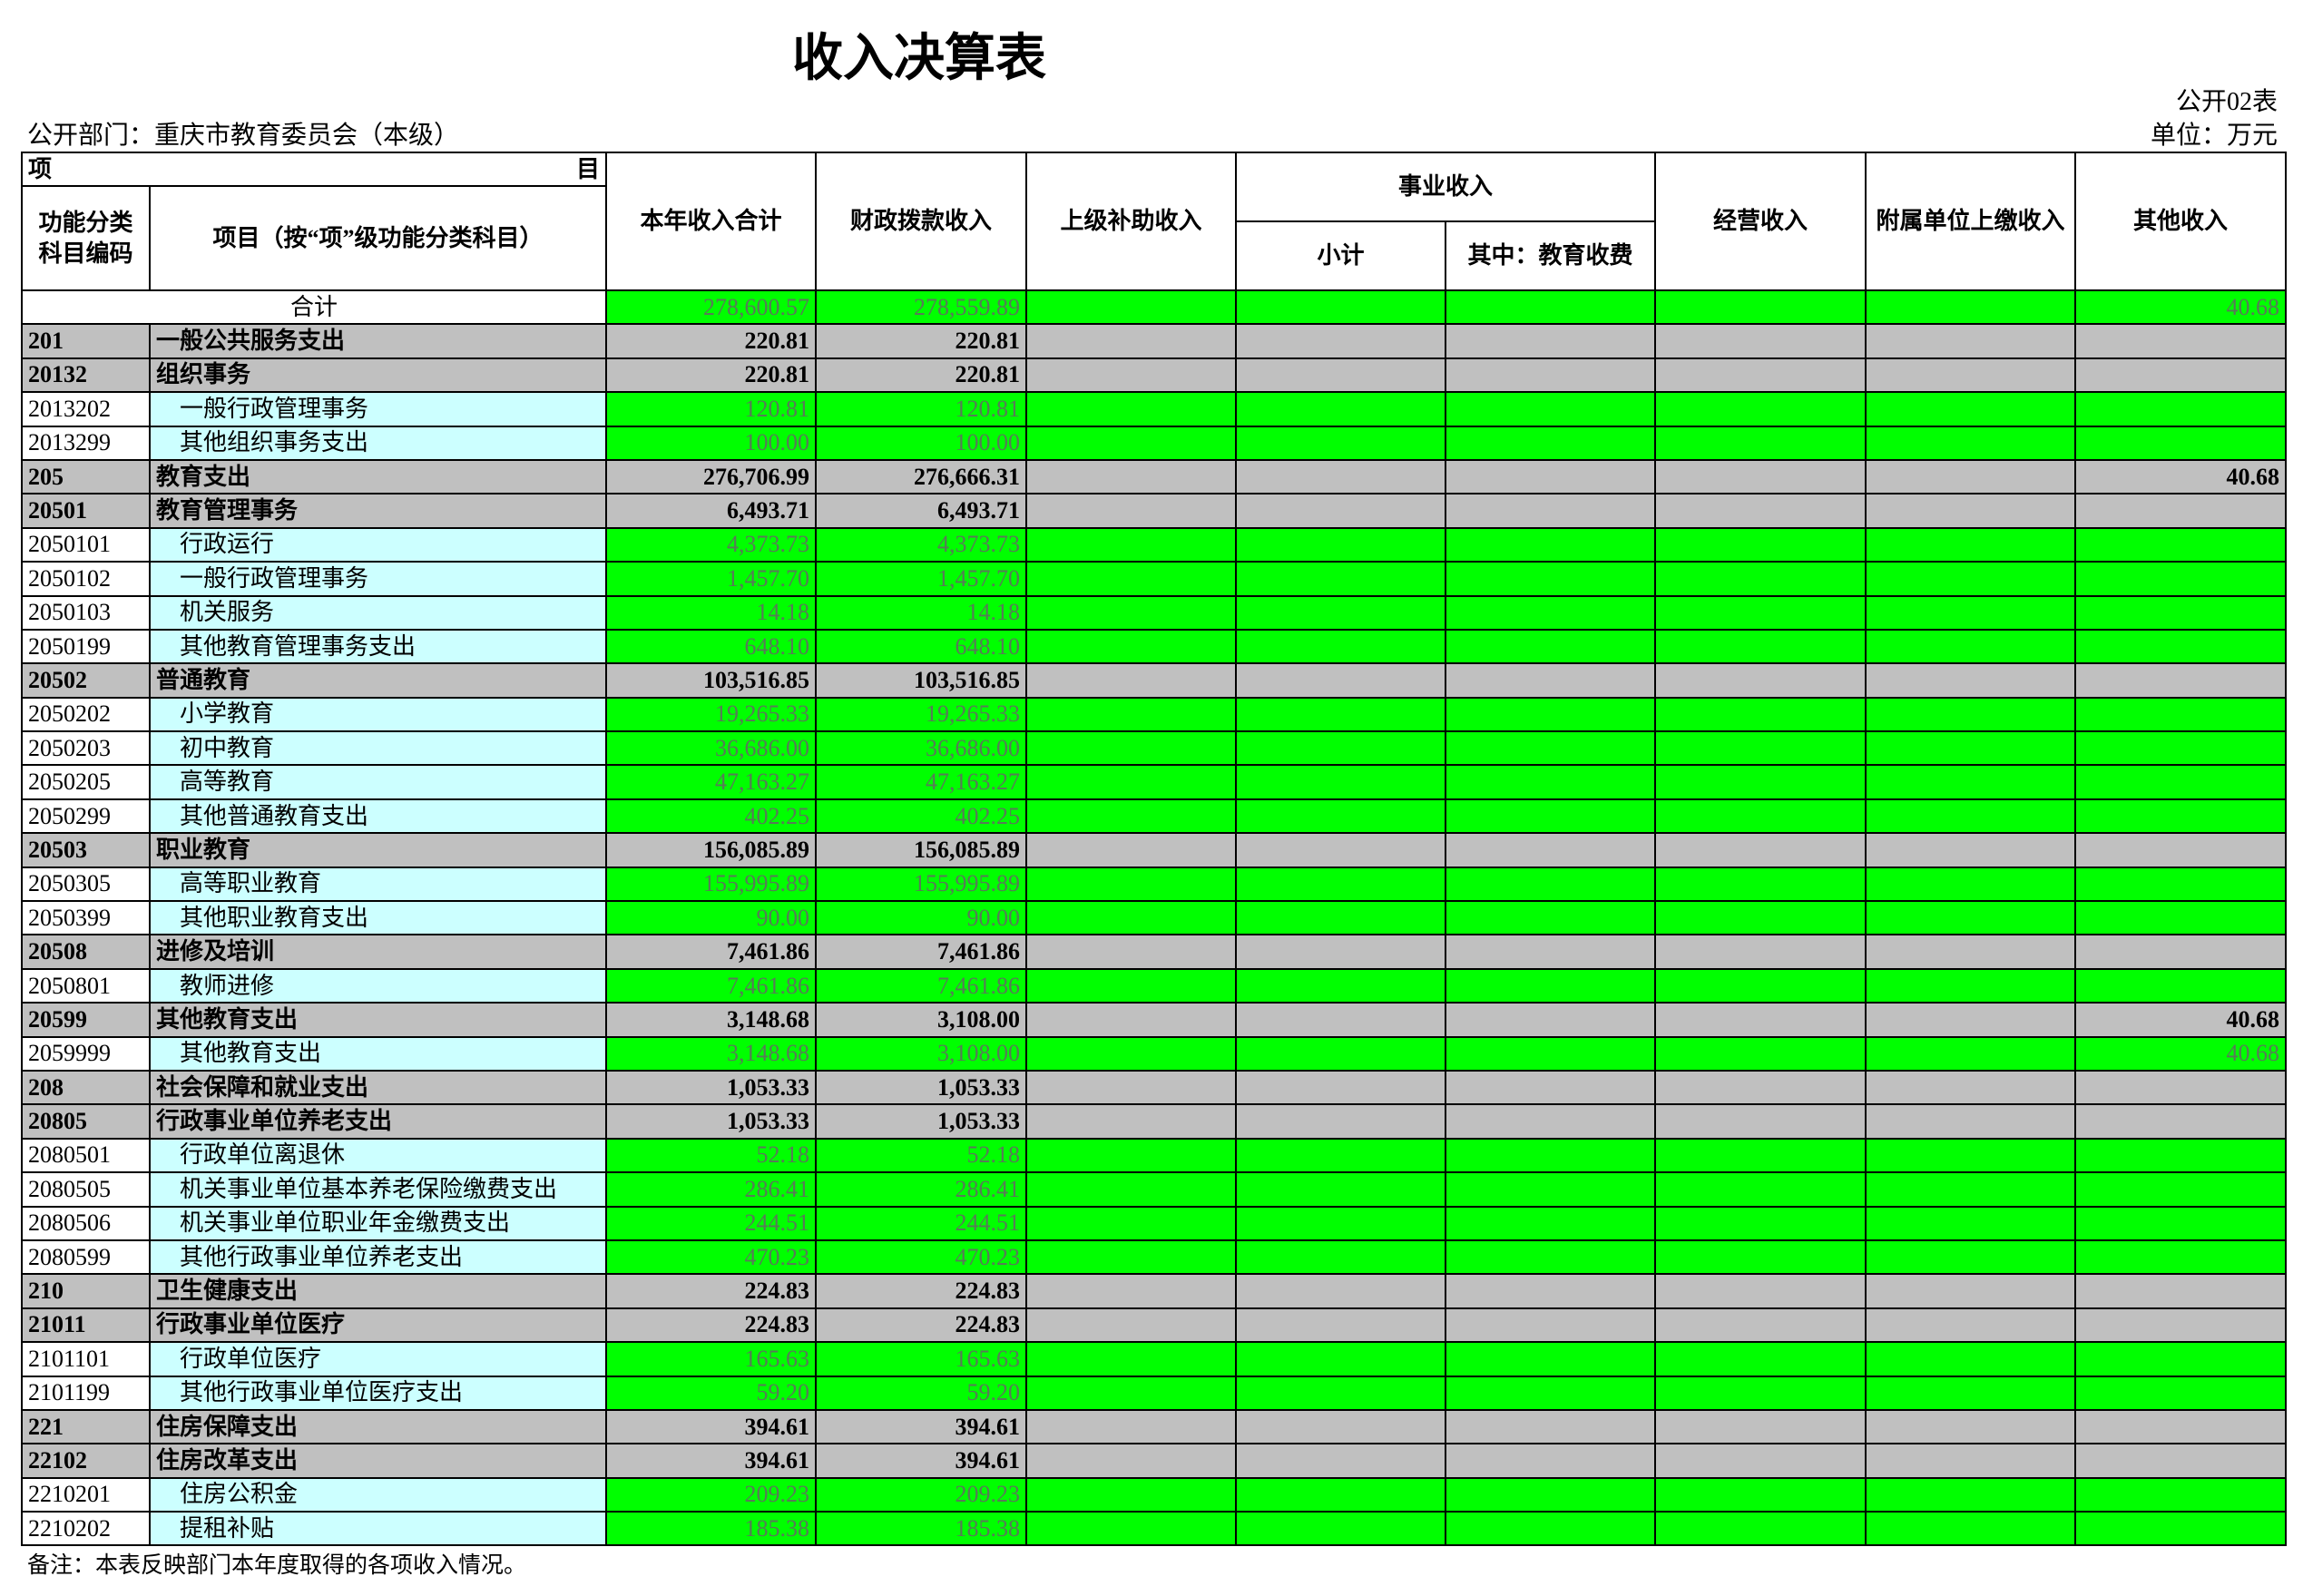 The image size is (2303, 1596). I want to click on category-row: 20501 教育管理事务 6,493.71 6,493.71, so click(1154, 511).